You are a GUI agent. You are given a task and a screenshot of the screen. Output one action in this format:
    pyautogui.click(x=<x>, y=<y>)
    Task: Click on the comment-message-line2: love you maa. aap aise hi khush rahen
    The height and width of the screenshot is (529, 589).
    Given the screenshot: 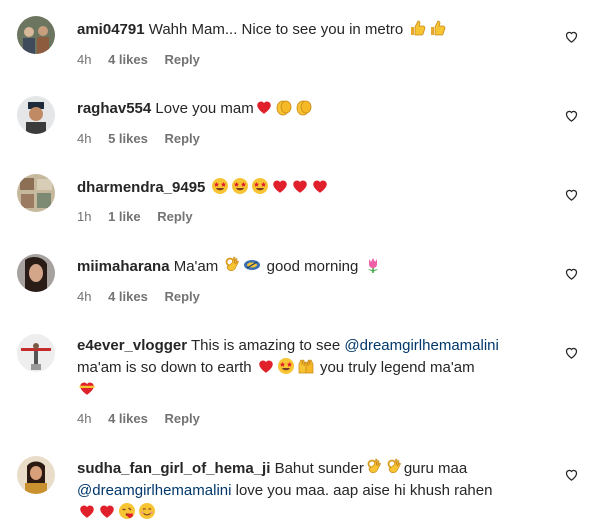 What is the action you would take?
    pyautogui.click(x=364, y=490)
    